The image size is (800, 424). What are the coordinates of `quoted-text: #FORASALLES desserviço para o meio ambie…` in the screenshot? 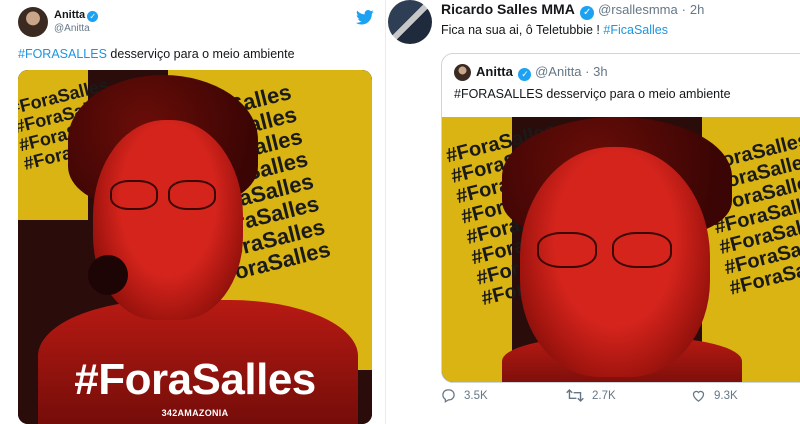 It's located at (592, 94).